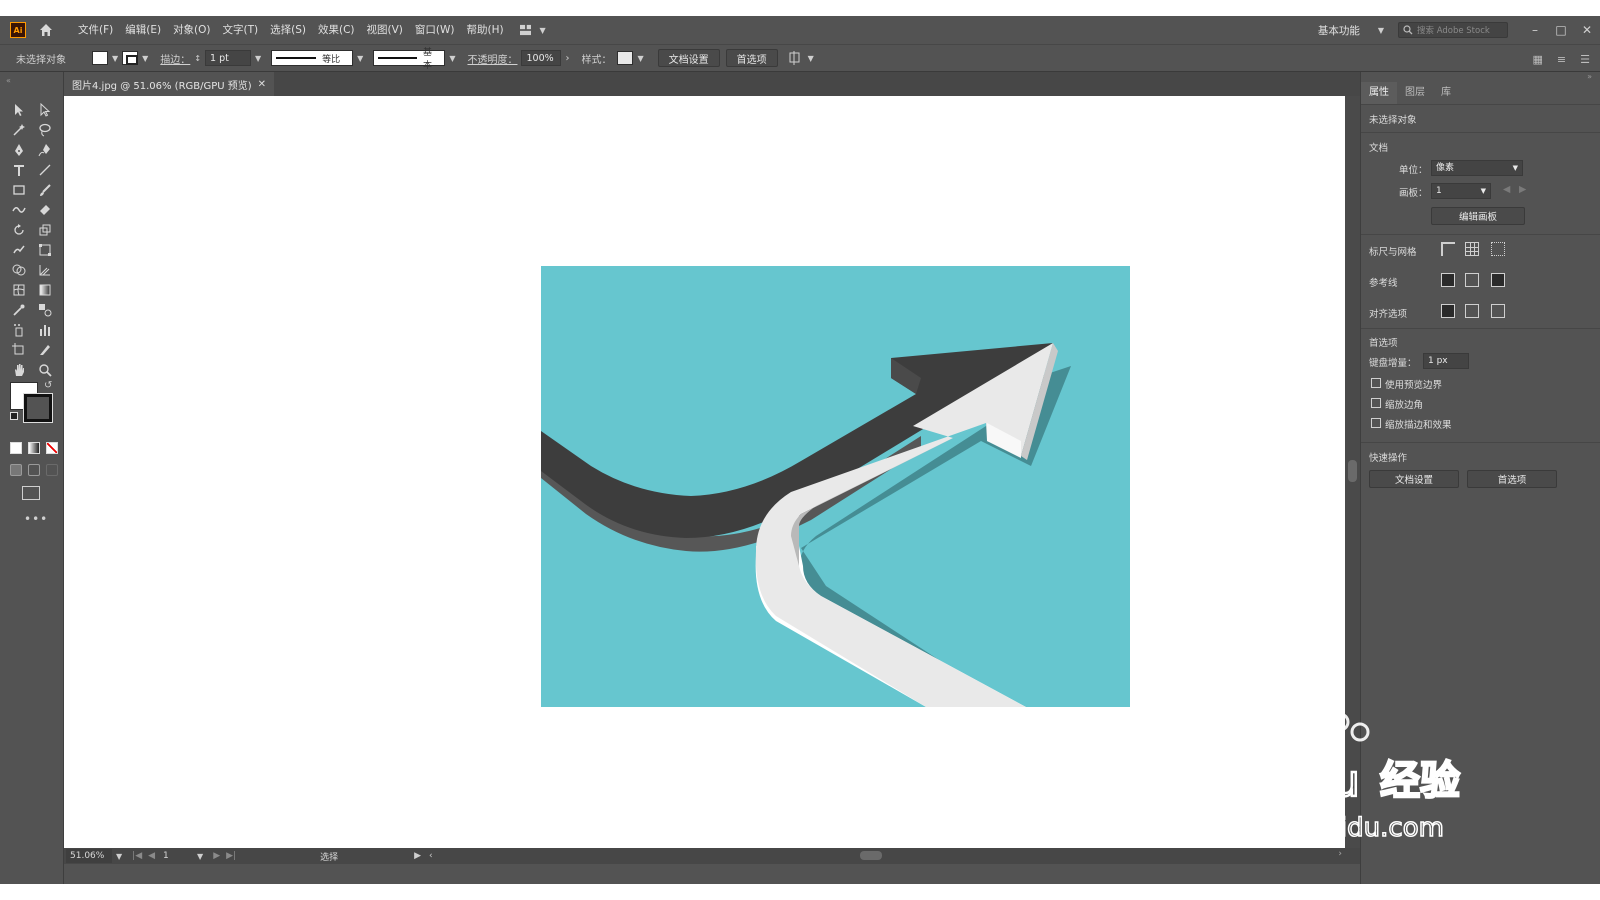  I want to click on blend-tool, so click(45, 310).